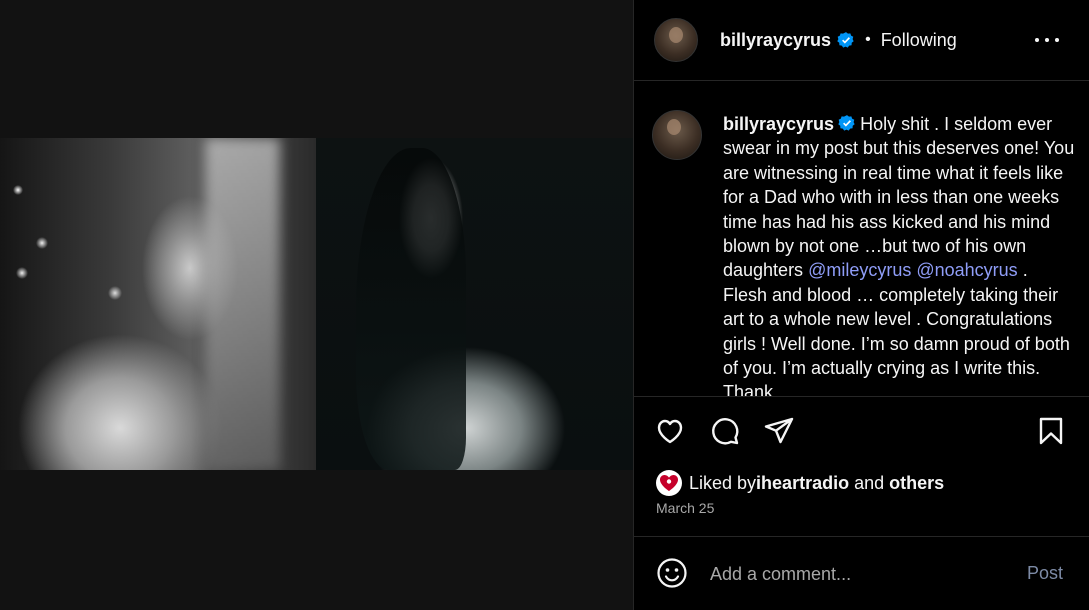  Describe the element at coordinates (411, 309) in the screenshot. I see `photo-right-hair` at that location.